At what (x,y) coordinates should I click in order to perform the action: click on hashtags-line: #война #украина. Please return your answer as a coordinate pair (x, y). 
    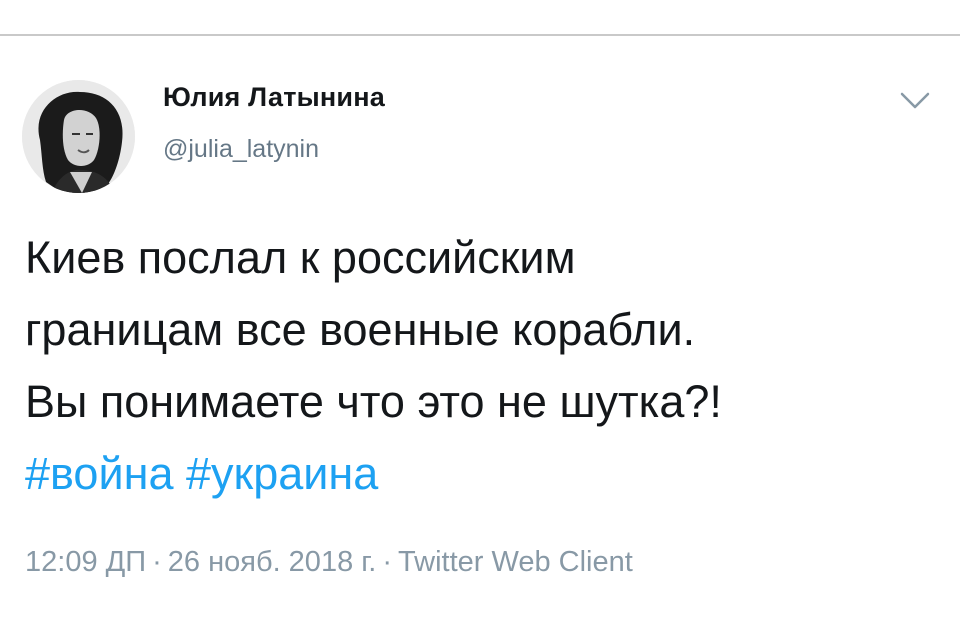
    Looking at the image, I should click on (480, 474).